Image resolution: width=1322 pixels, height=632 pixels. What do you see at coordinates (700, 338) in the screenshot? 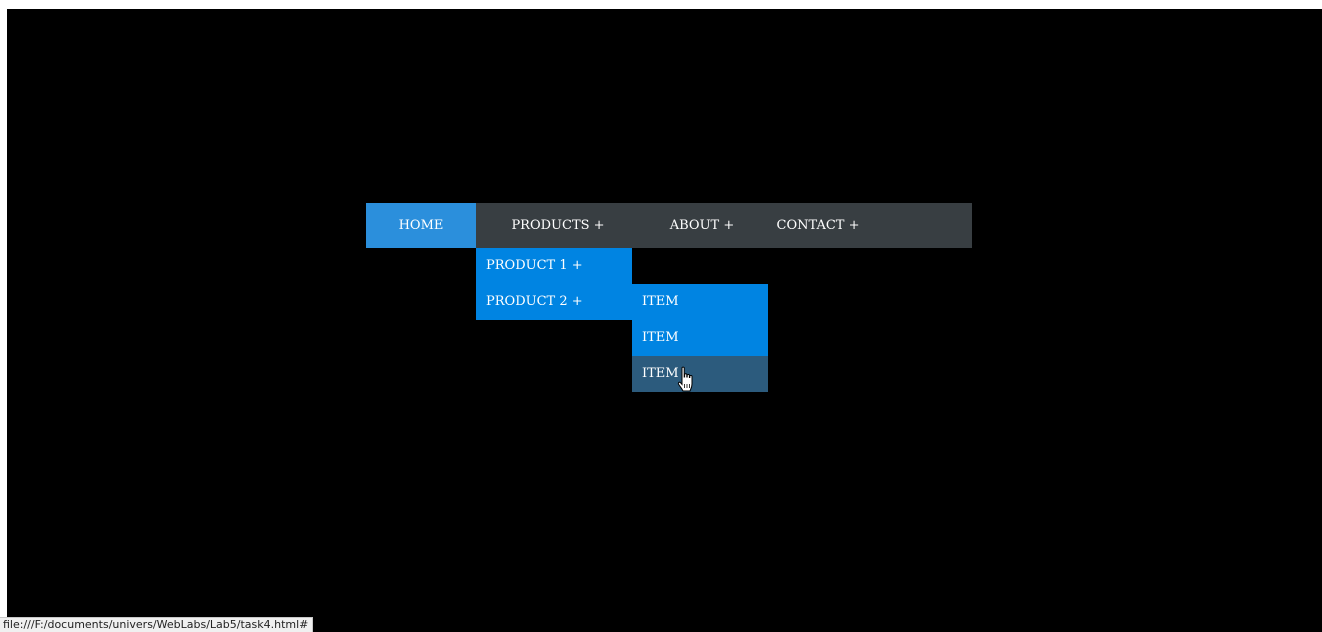
I see `submenu-item-2: ITEM` at bounding box center [700, 338].